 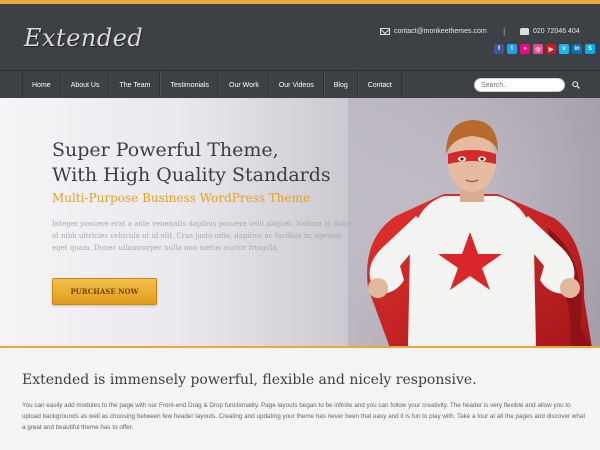 I want to click on social-icons: f t ● ◎ ▶ v in S, so click(x=544, y=49).